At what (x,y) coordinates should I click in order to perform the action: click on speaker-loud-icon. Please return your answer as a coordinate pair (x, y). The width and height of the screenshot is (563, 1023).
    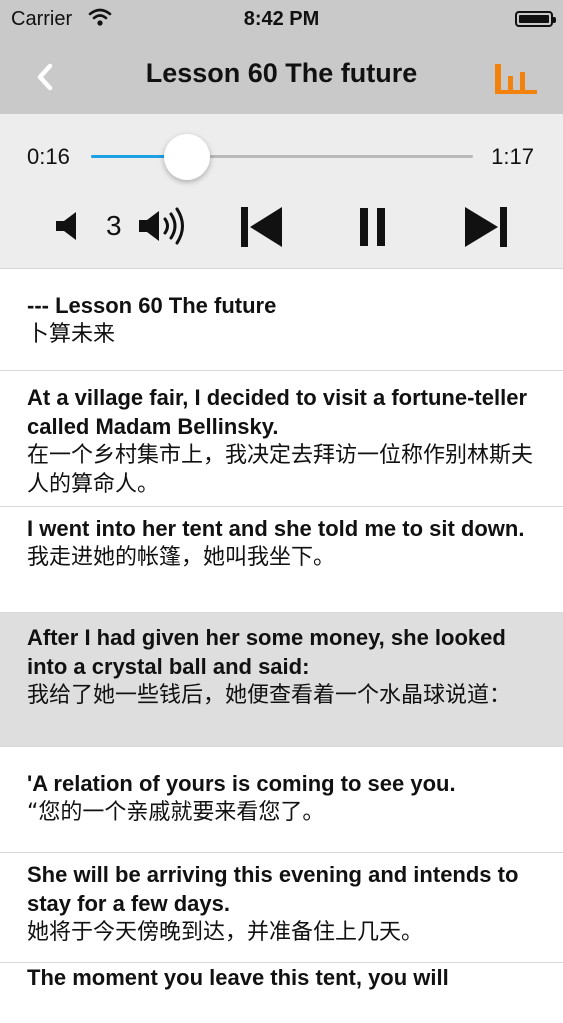
    Looking at the image, I should click on (161, 226).